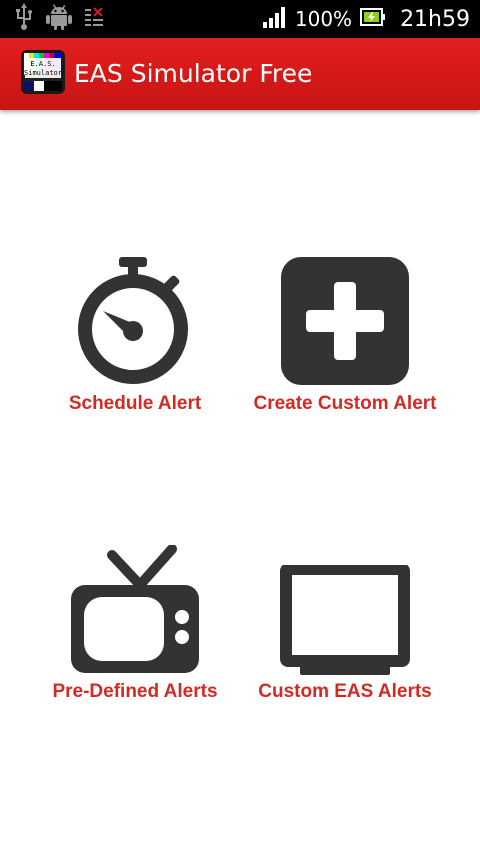 The image size is (480, 854). What do you see at coordinates (240, 19) in the screenshot?
I see `status-bar: 100% 21h59` at bounding box center [240, 19].